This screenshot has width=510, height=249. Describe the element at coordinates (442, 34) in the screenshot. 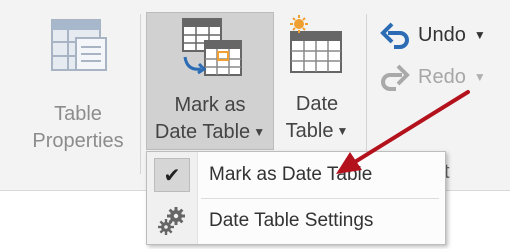

I see `undo-label: Undo` at that location.